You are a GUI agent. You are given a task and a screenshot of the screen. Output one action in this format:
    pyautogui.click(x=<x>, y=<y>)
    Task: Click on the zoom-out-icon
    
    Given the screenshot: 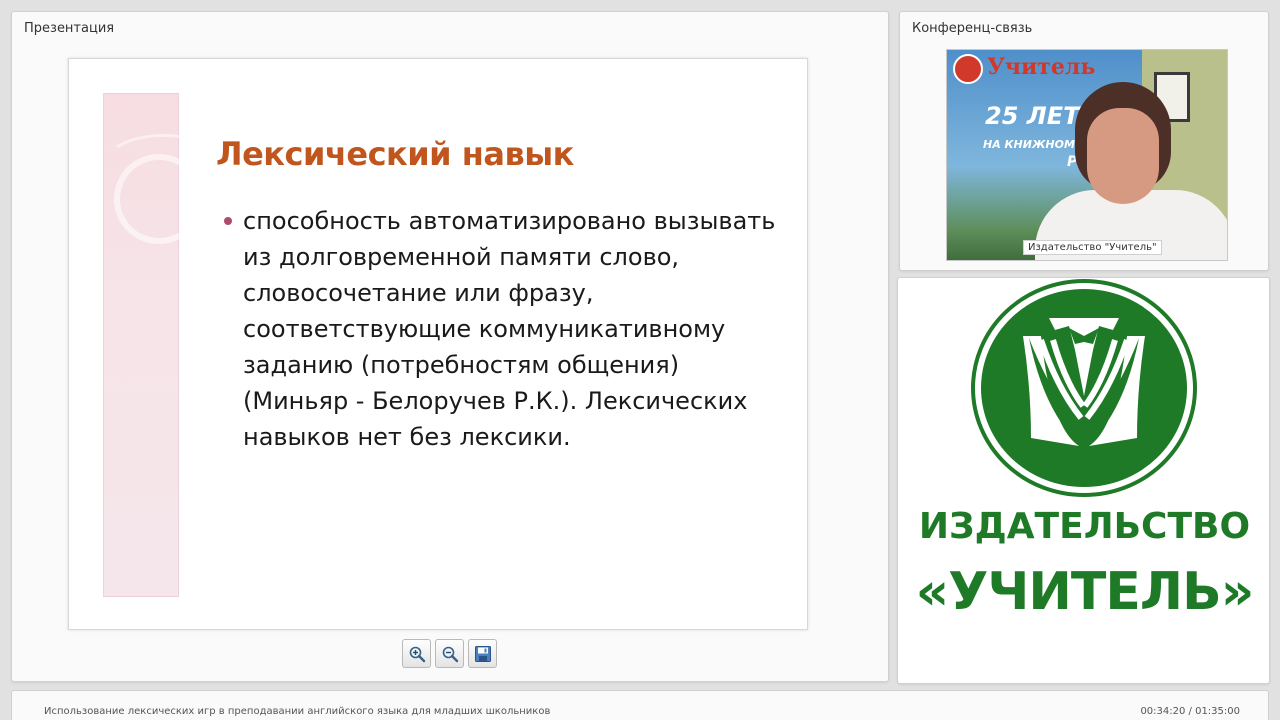 What is the action you would take?
    pyautogui.click(x=450, y=654)
    